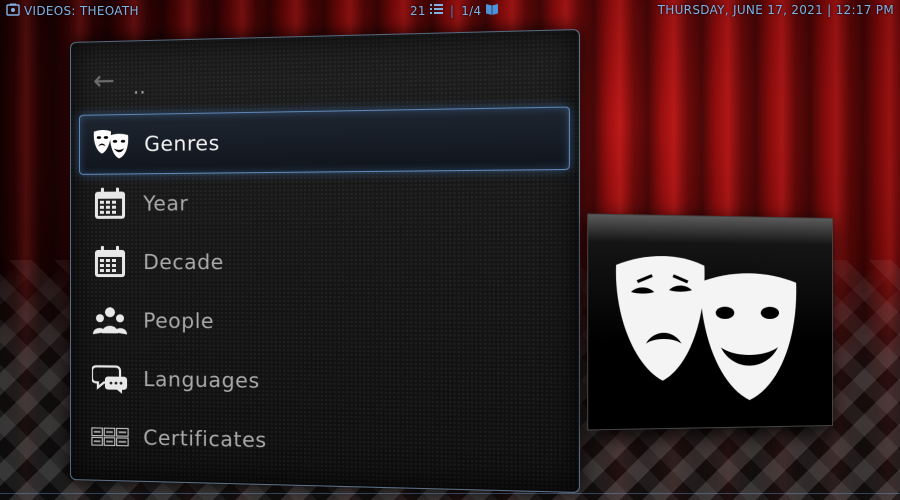 The height and width of the screenshot is (500, 900). Describe the element at coordinates (324, 322) in the screenshot. I see `menu-item-people: People` at that location.